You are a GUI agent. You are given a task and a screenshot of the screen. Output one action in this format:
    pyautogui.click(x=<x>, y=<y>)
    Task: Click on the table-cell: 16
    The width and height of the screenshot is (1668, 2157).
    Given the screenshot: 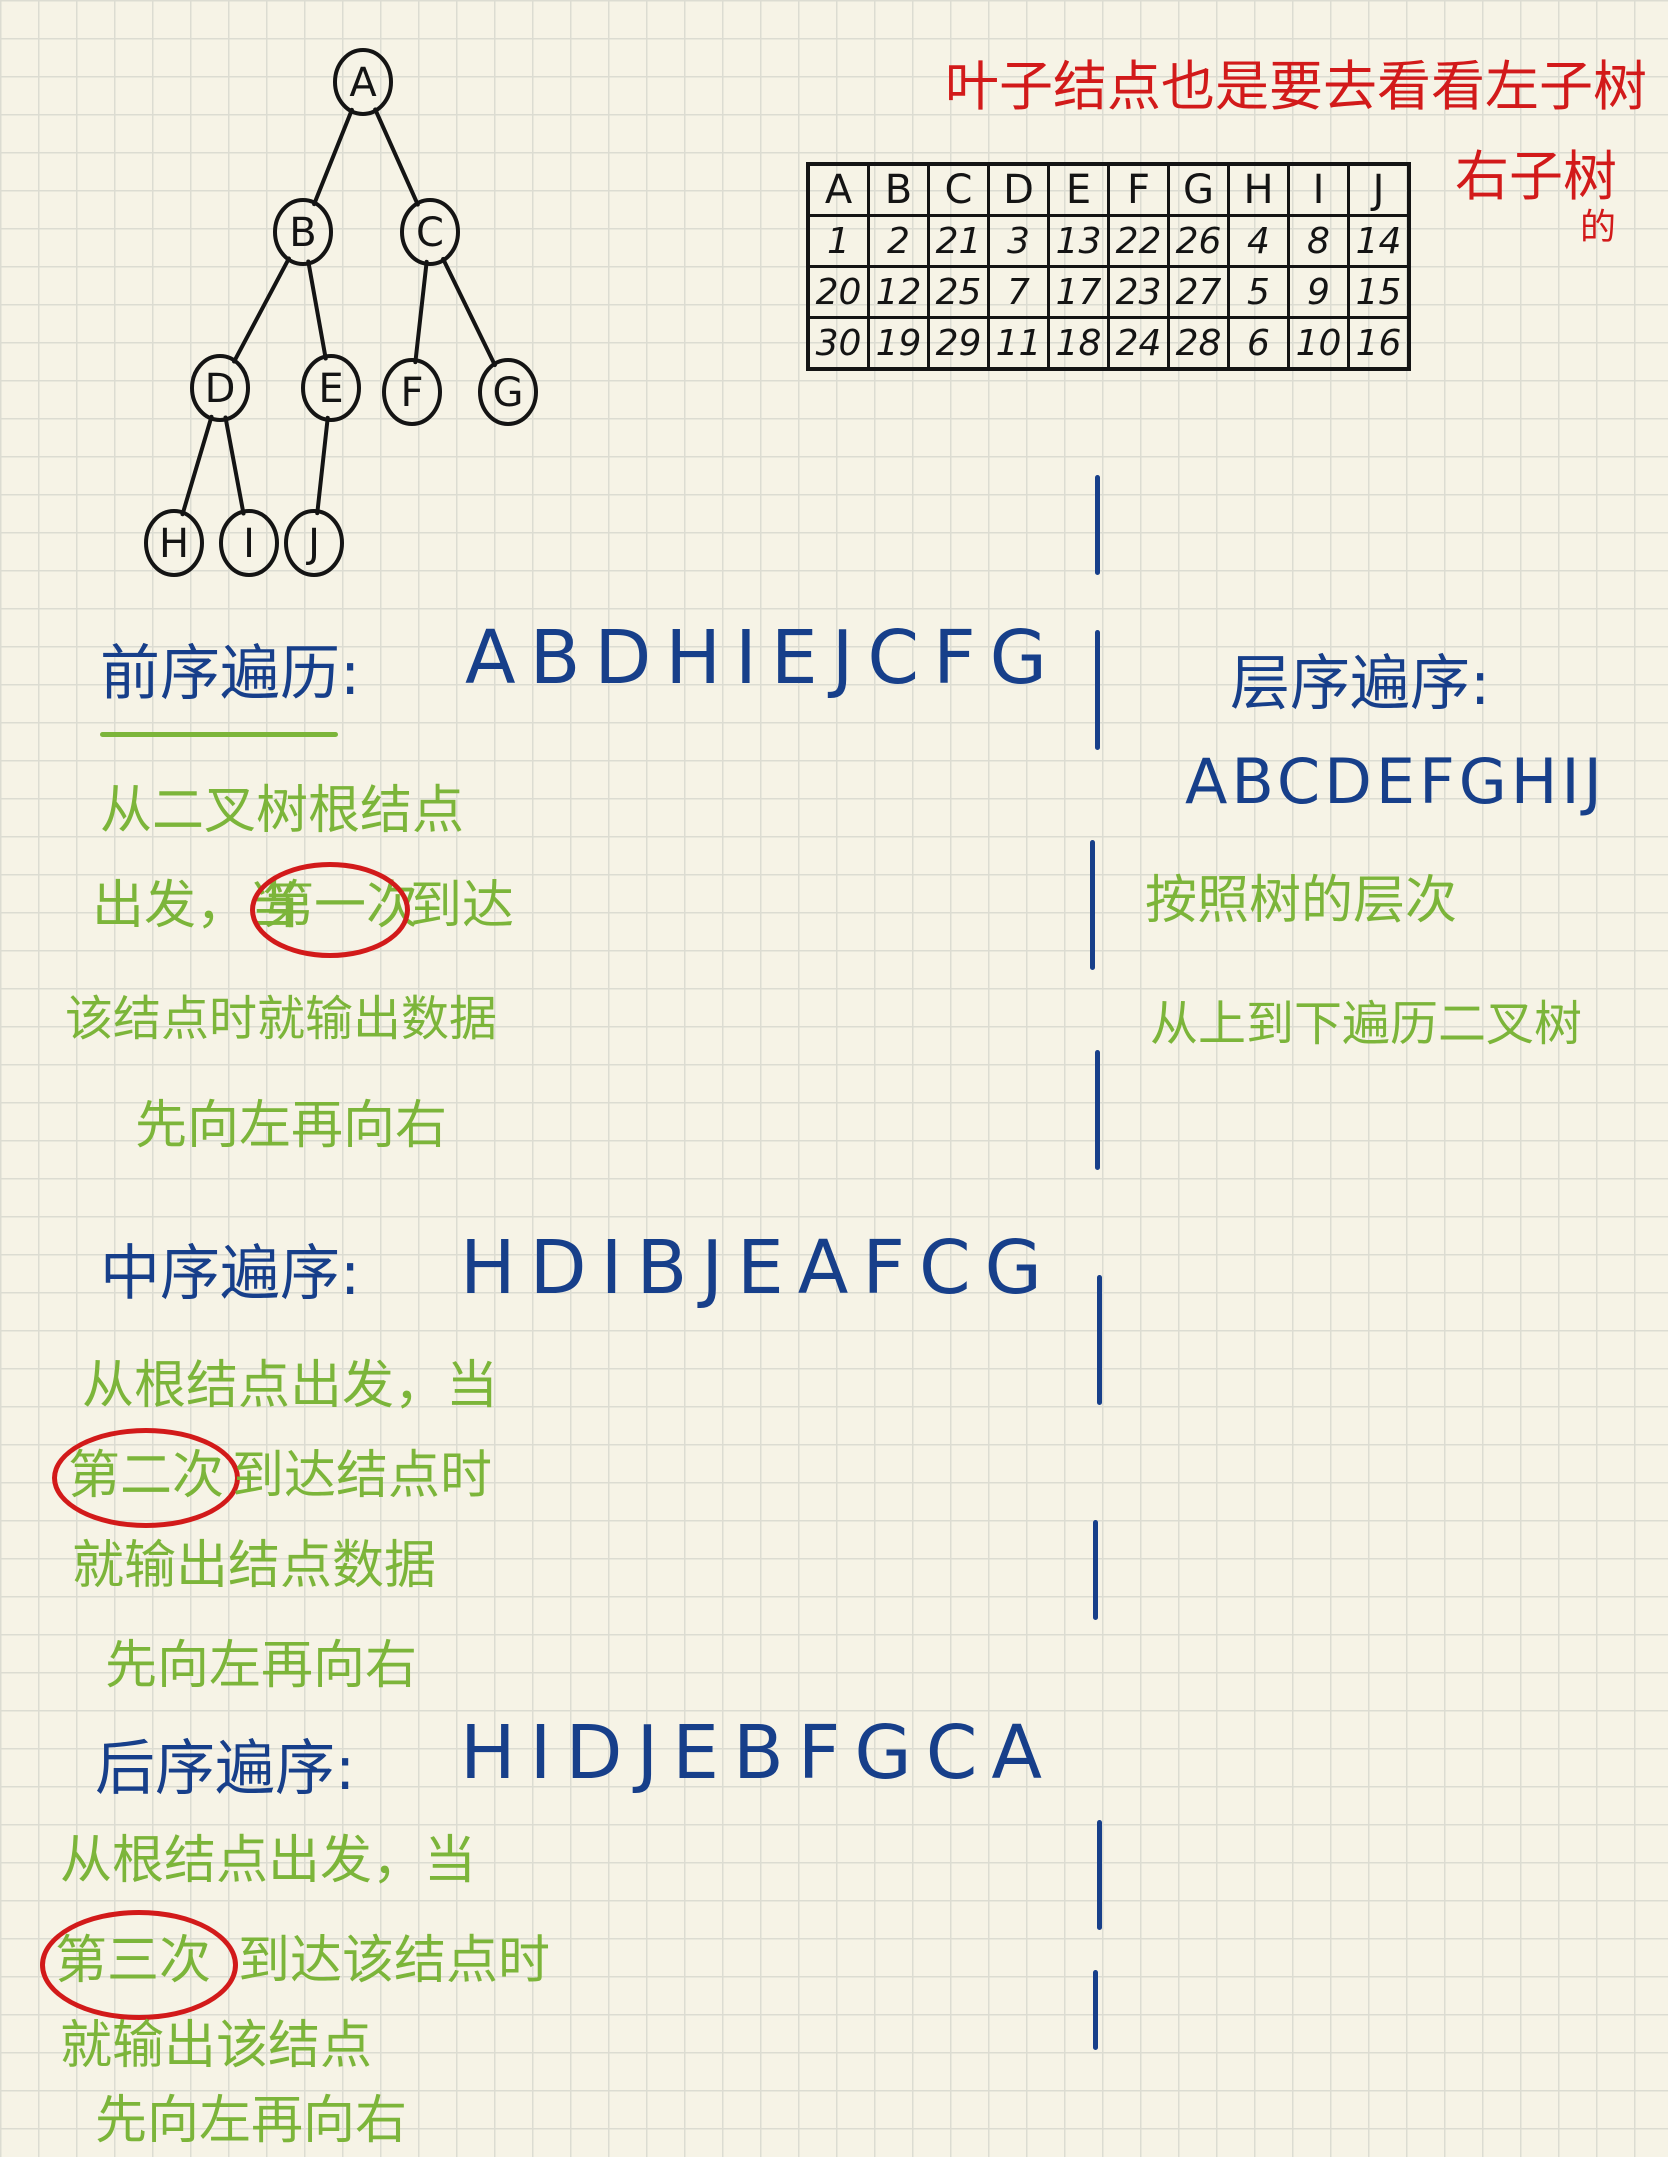 What is the action you would take?
    pyautogui.click(x=1379, y=343)
    